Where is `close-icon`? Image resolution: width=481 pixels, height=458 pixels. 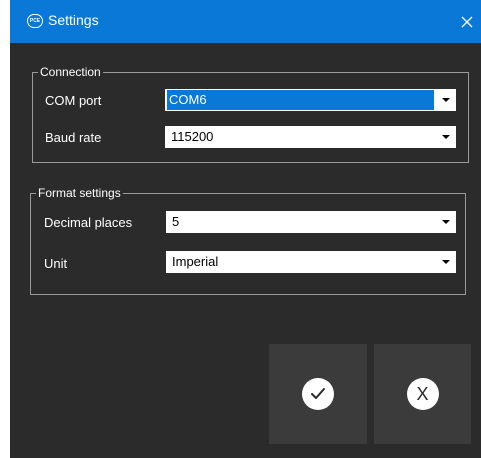
close-icon is located at coordinates (467, 21).